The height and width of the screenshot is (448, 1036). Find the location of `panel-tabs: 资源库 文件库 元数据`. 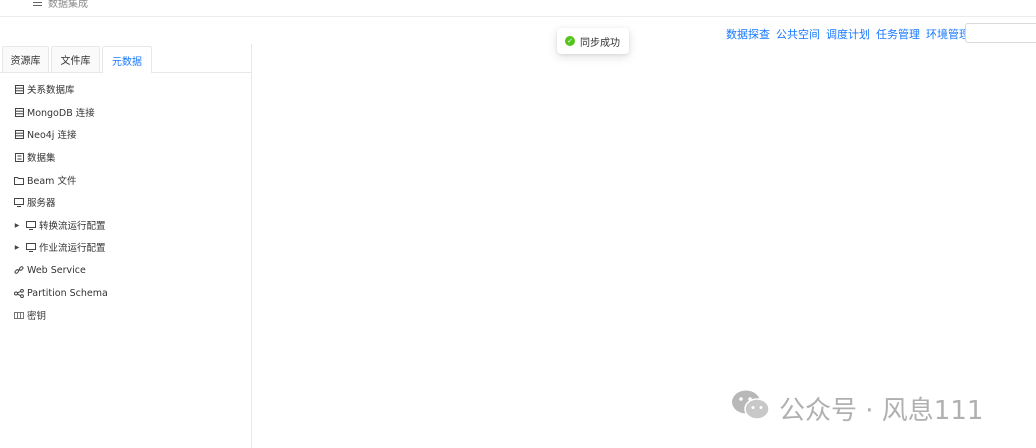

panel-tabs: 资源库 文件库 元数据 is located at coordinates (125, 58).